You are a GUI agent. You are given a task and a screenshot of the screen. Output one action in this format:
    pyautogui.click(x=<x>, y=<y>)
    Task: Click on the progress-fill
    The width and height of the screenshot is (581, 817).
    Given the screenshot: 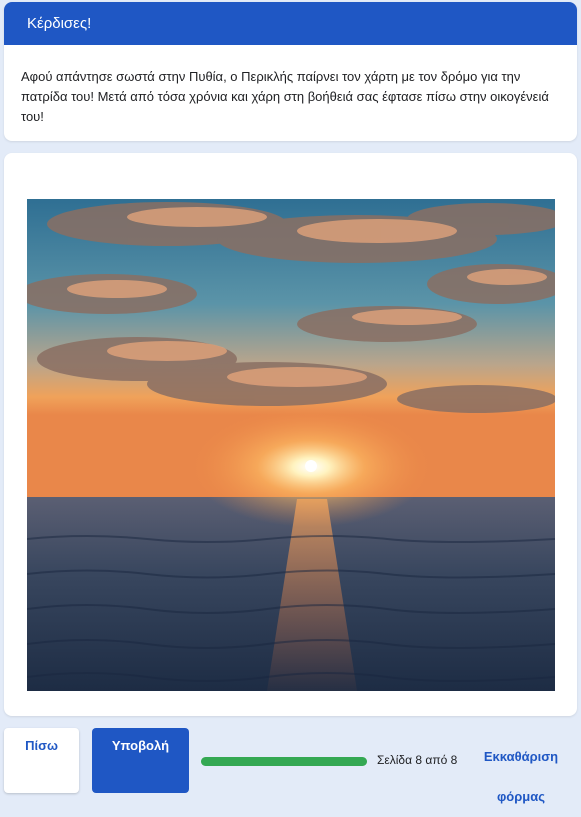 What is the action you would take?
    pyautogui.click(x=284, y=761)
    